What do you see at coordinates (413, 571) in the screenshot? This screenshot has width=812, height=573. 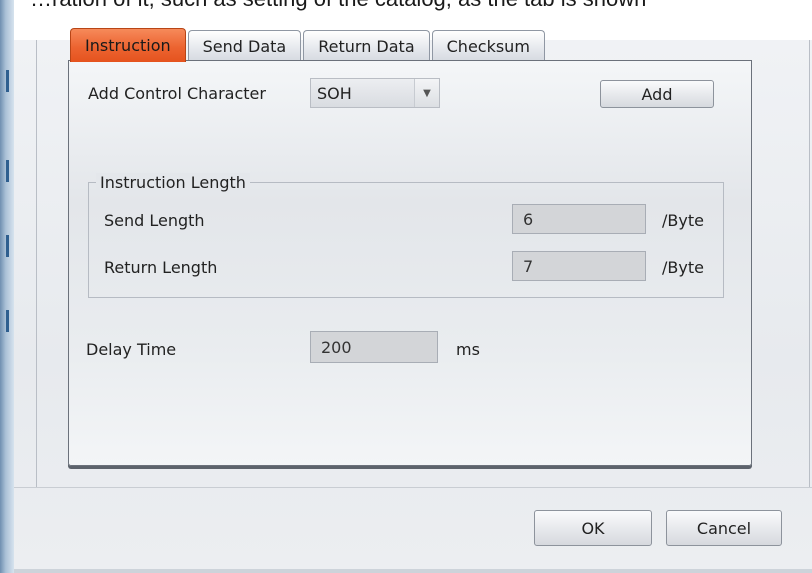 I see `dialog-bottom-edge` at bounding box center [413, 571].